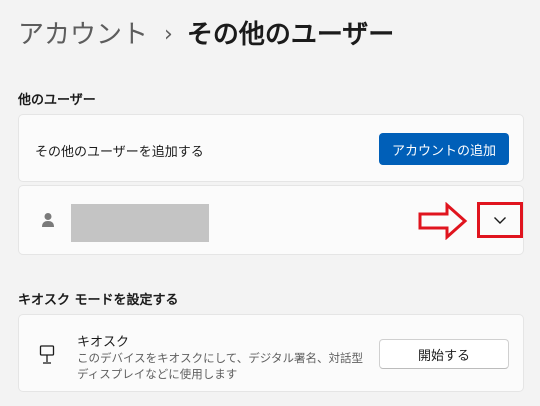 This screenshot has height=406, width=540. I want to click on redacted-user-name, so click(140, 223).